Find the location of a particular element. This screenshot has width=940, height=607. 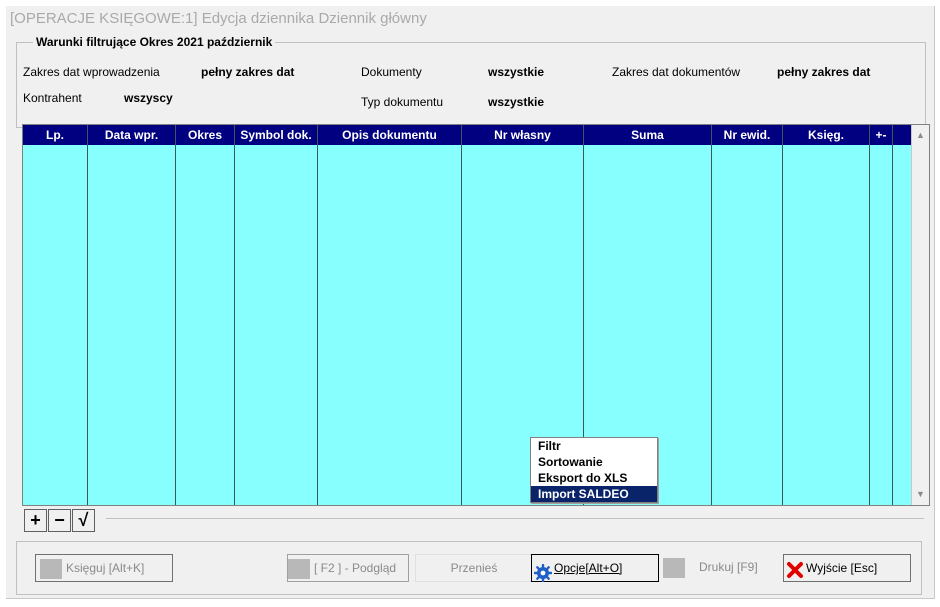

menu-item-filter: Filtr is located at coordinates (594, 446).